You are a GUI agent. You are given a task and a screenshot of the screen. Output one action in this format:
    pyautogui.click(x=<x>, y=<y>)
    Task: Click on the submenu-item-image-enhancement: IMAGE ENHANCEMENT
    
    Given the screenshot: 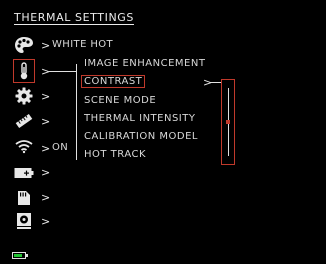 What is the action you would take?
    pyautogui.click(x=144, y=63)
    